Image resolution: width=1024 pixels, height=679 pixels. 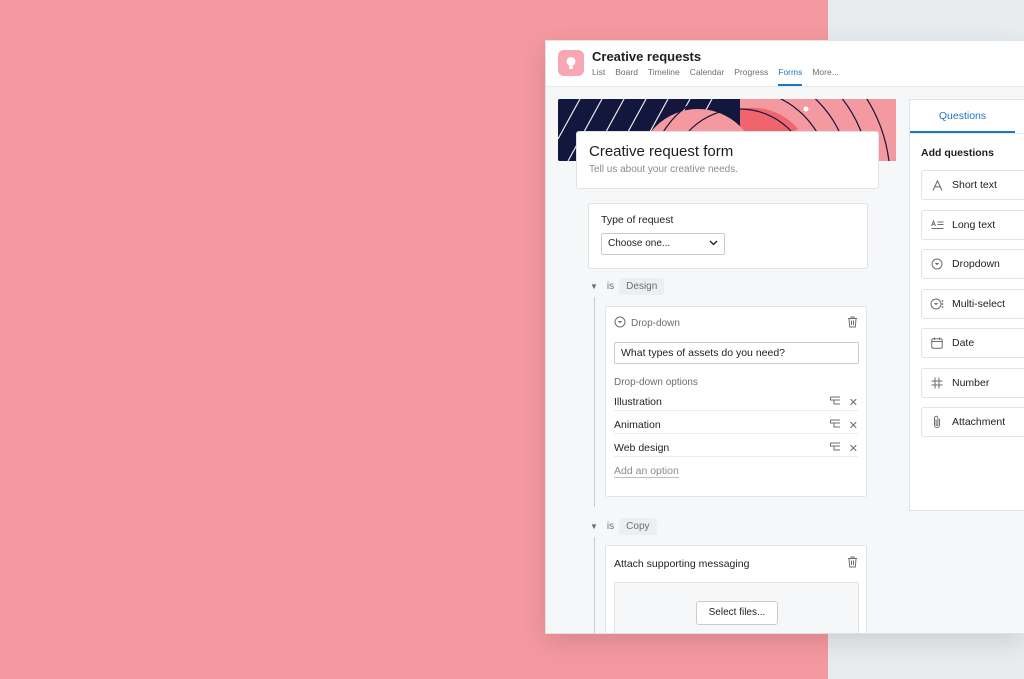 I want to click on hash-icon, so click(x=937, y=383).